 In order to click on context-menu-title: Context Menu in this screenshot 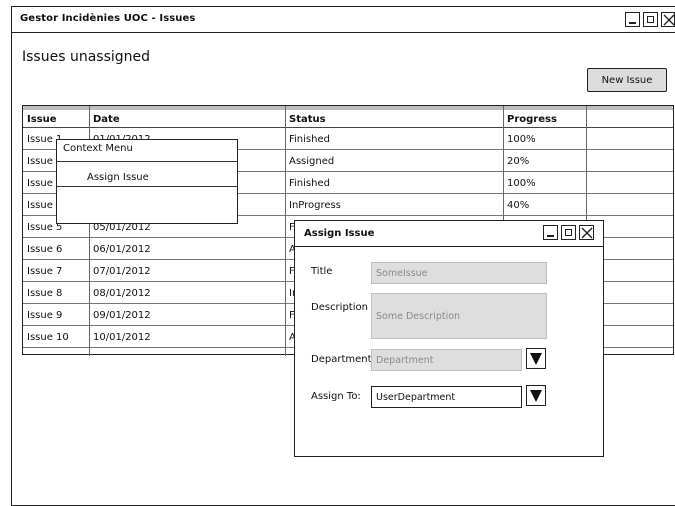, I will do `click(98, 148)`.